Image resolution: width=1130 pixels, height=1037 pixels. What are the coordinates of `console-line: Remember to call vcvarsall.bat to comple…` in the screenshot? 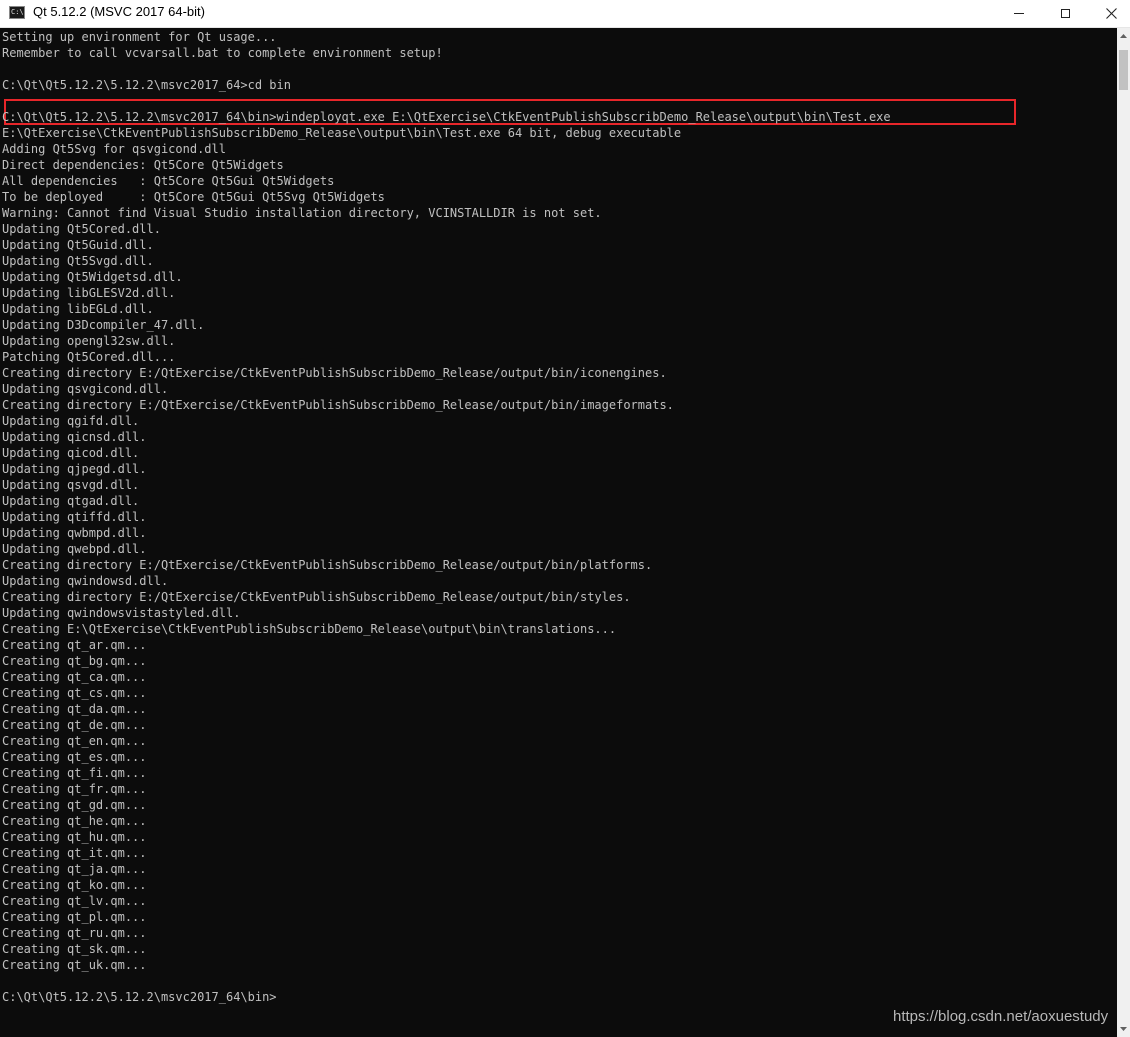 It's located at (222, 53).